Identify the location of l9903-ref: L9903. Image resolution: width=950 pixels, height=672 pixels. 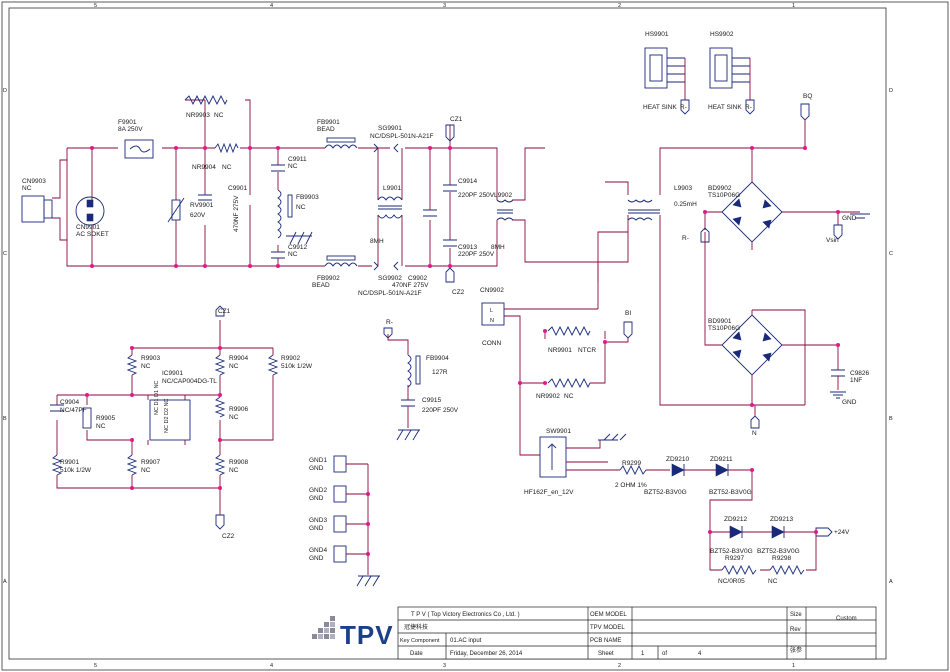
(683, 188).